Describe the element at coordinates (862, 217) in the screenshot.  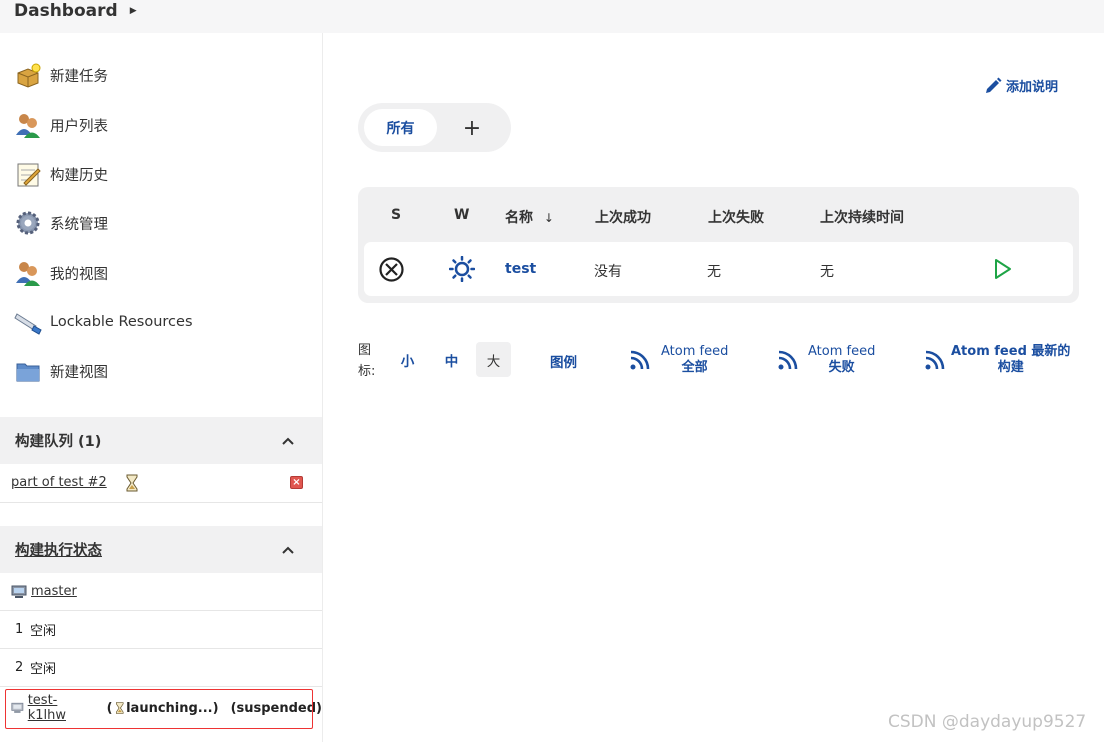
I see `col-header-last-duration: 上次持续时间` at that location.